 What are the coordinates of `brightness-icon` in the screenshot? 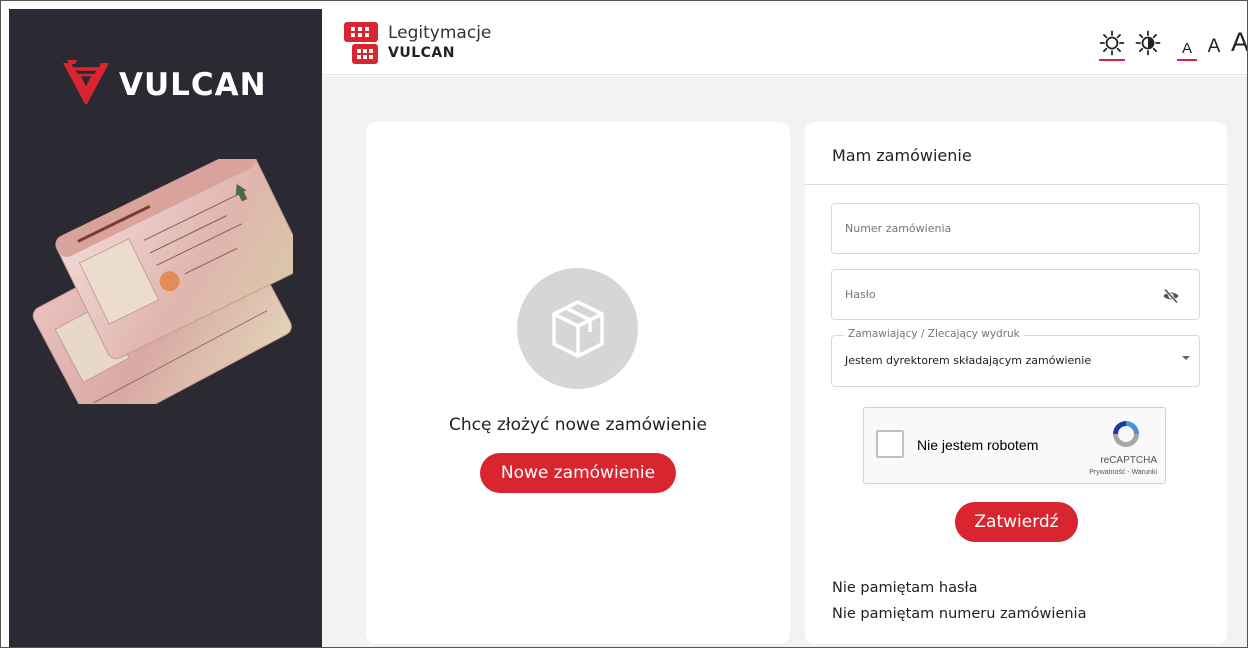 It's located at (1112, 43).